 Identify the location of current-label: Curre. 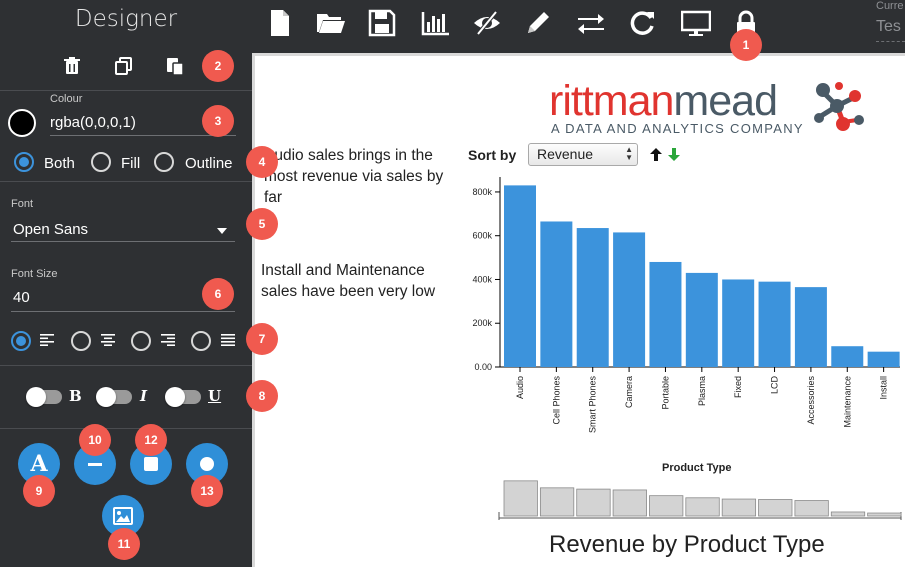
(890, 6).